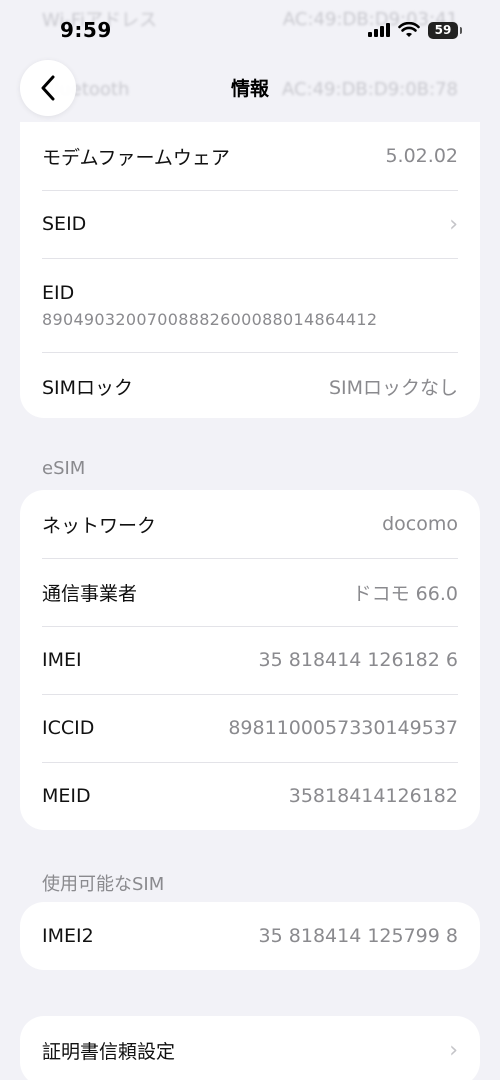 The image size is (500, 1080). Describe the element at coordinates (88, 387) in the screenshot. I see `row-label: SIMロック` at that location.